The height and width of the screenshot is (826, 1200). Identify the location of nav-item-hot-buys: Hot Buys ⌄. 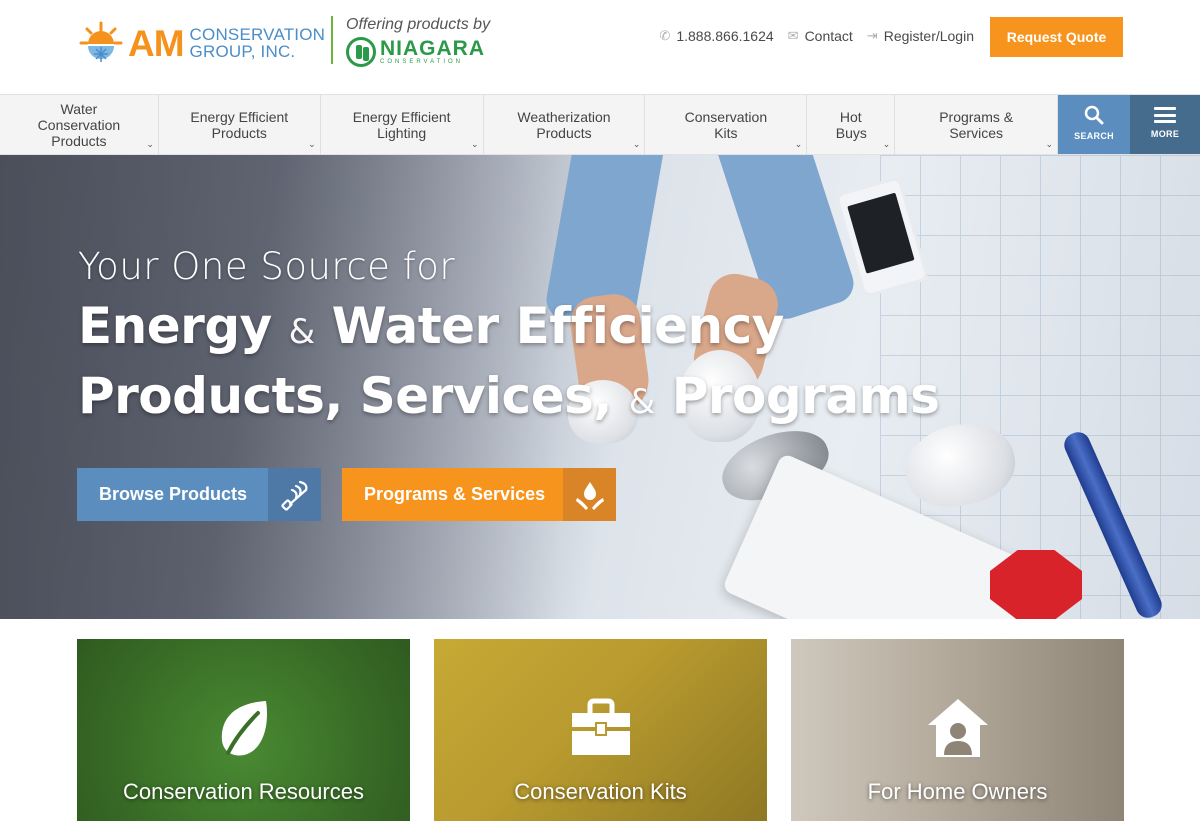
(851, 124).